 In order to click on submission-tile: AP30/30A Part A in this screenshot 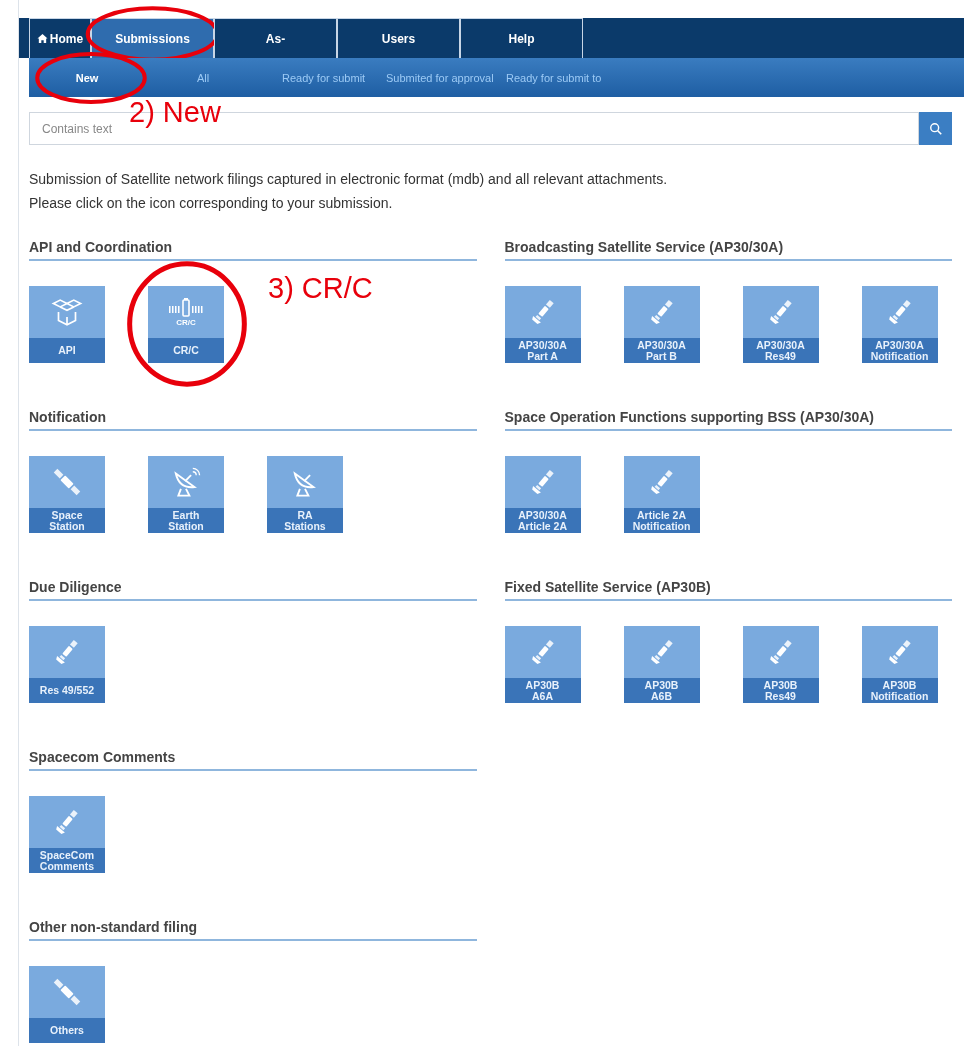, I will do `click(542, 324)`.